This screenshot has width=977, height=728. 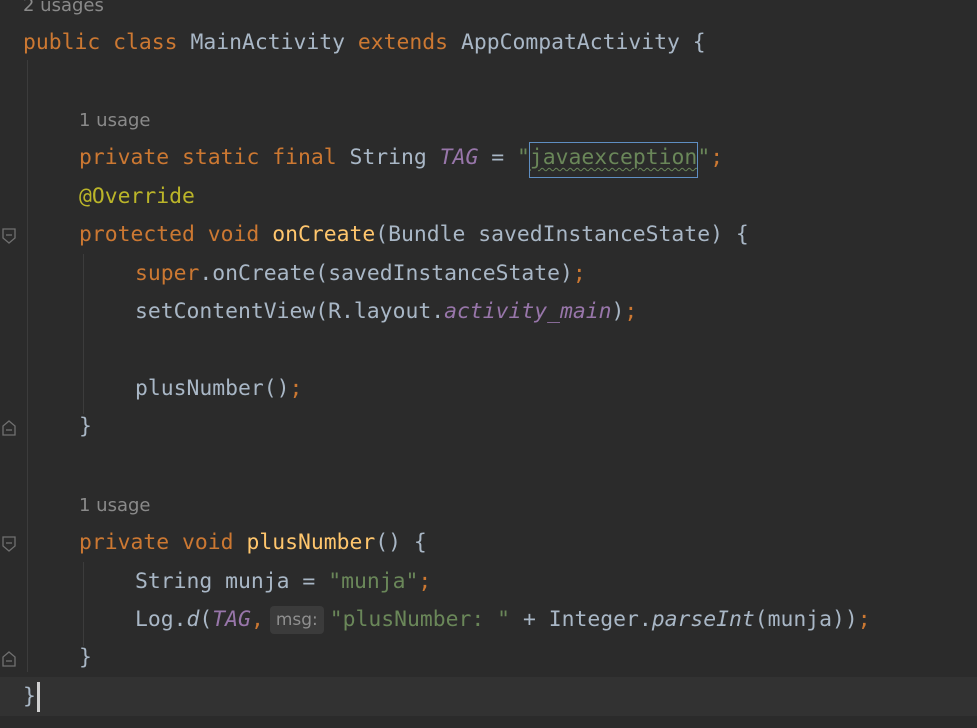 I want to click on paren-close: ), so click(x=618, y=311).